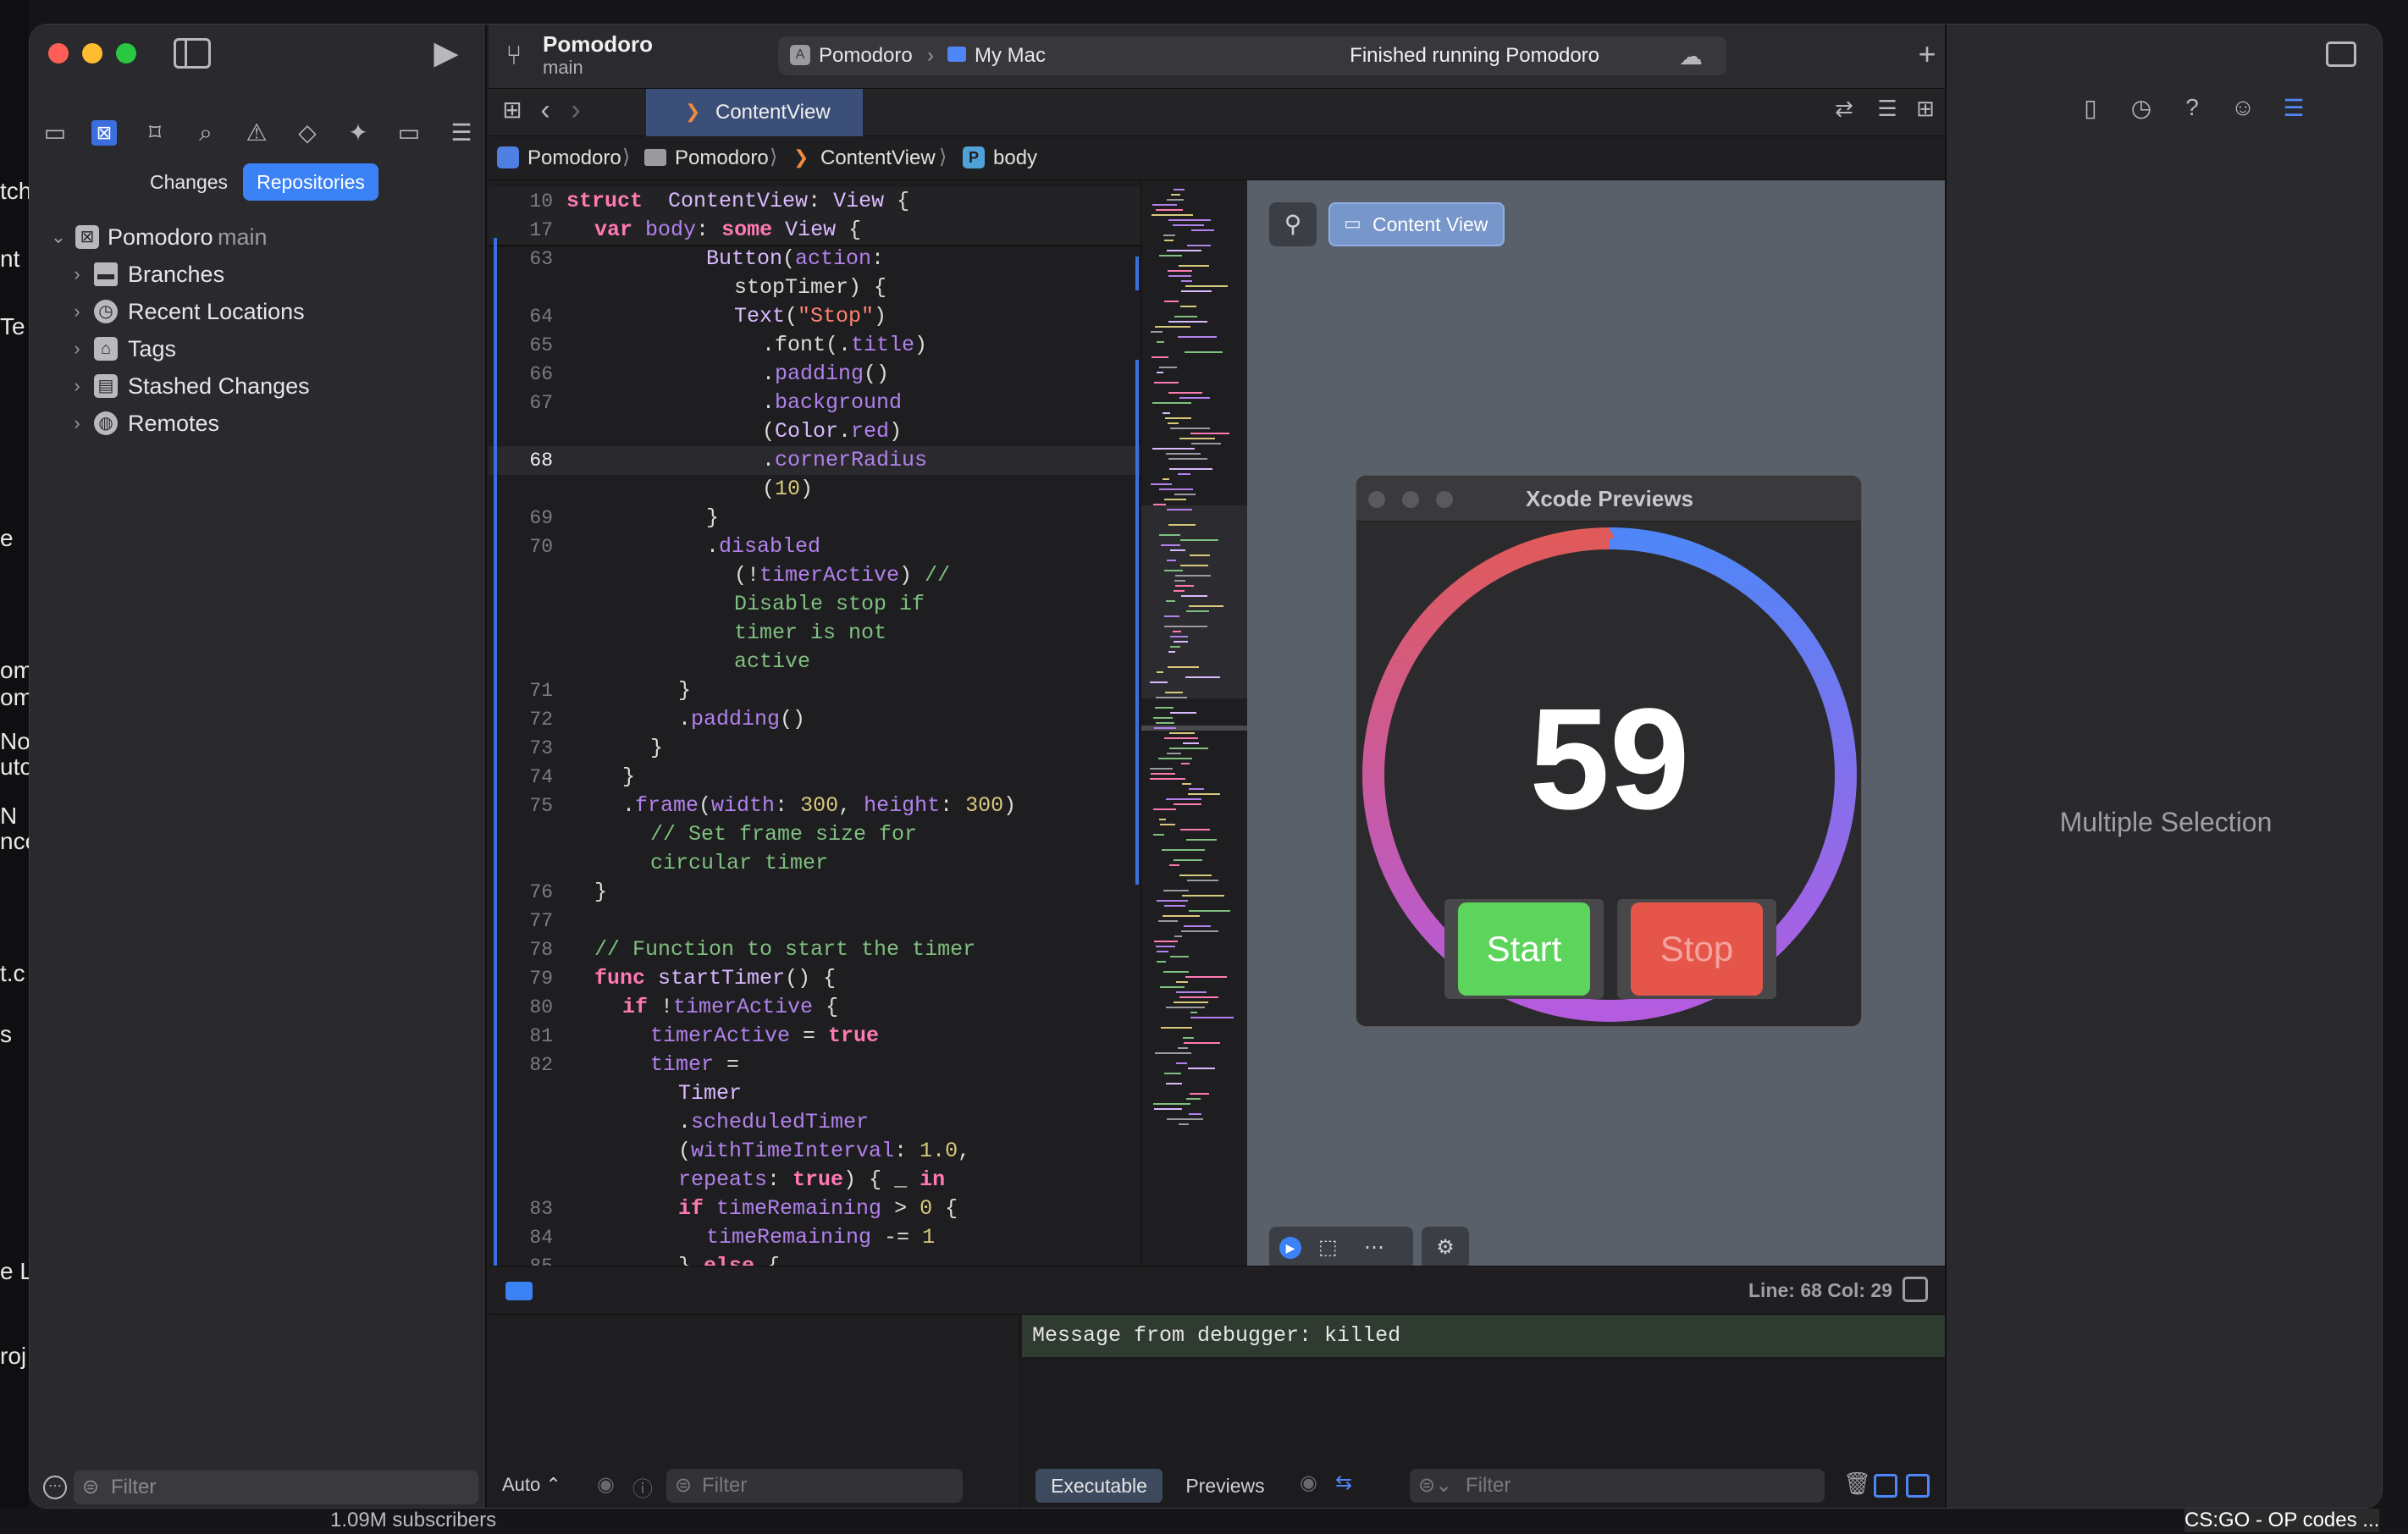 This screenshot has height=1534, width=2408. What do you see at coordinates (256, 133) in the screenshot?
I see `warning-icon: ⚠` at bounding box center [256, 133].